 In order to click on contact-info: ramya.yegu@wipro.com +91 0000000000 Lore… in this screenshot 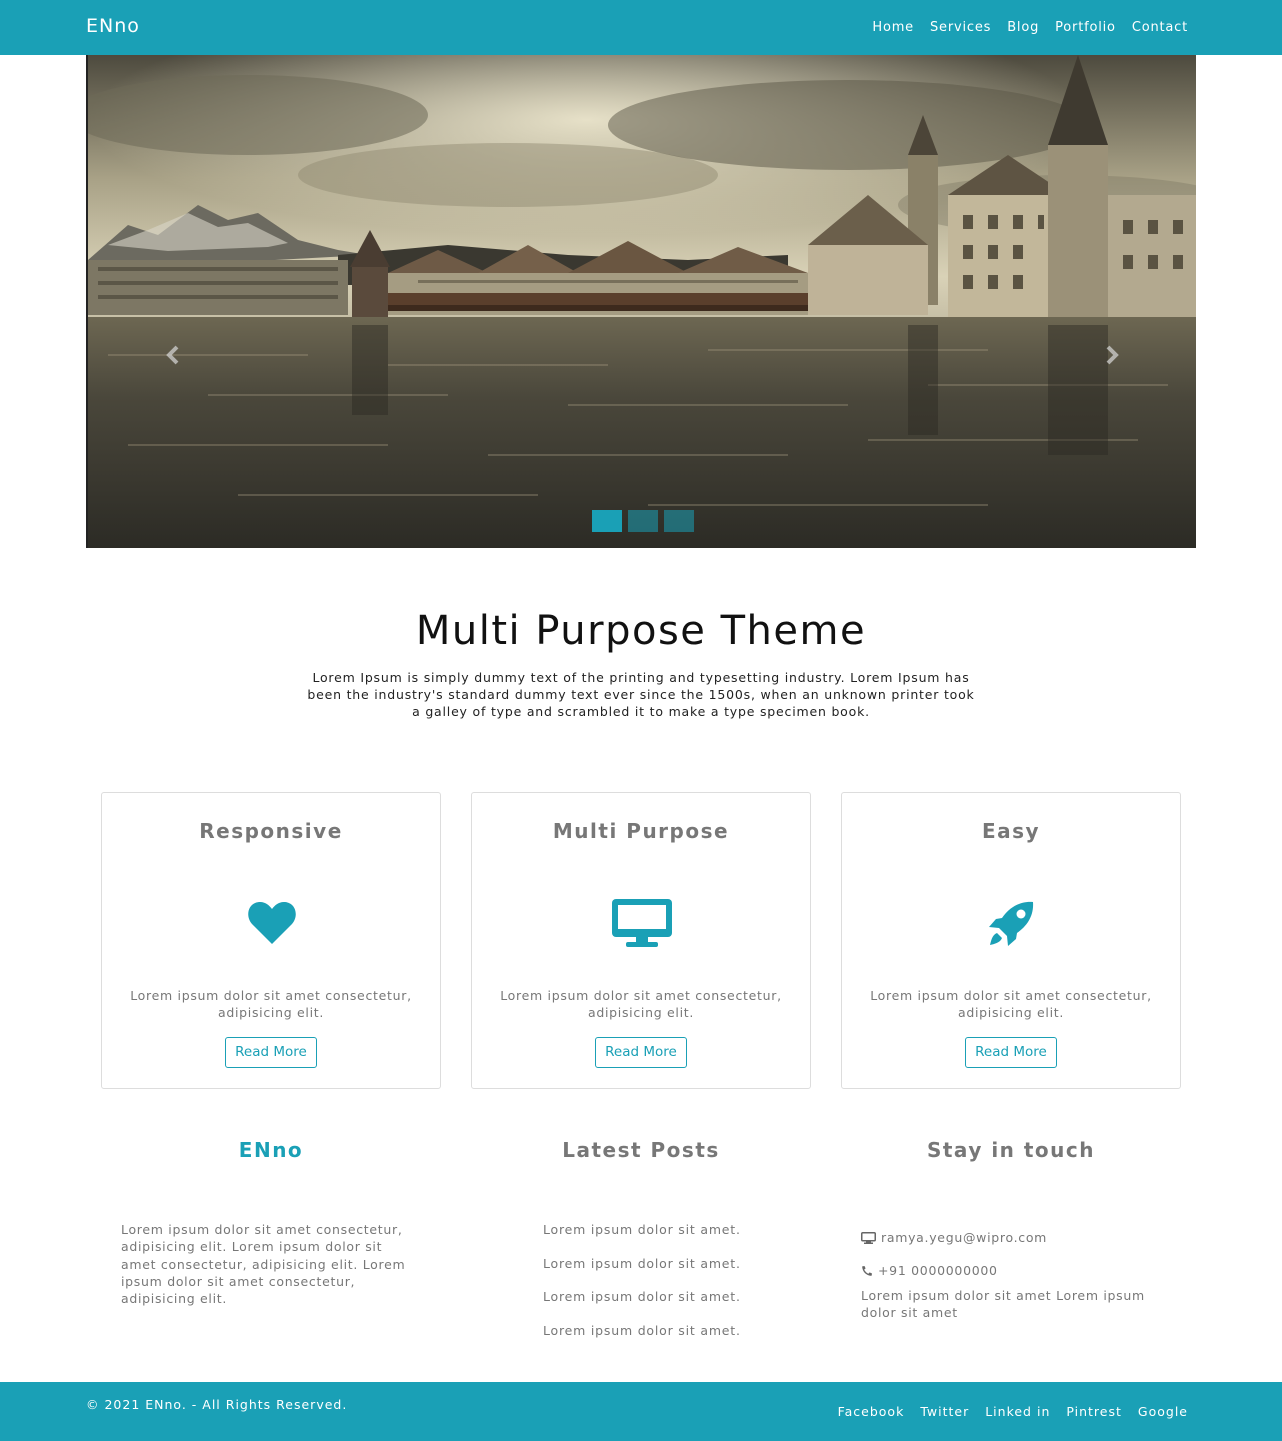, I will do `click(1011, 1271)`.